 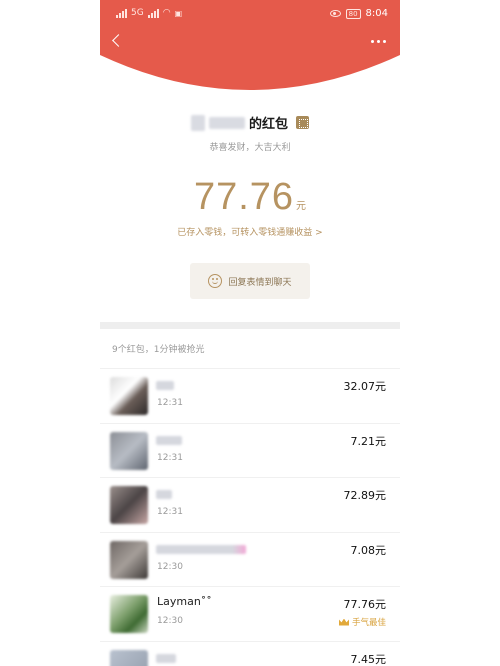 I want to click on battery-icon: 80, so click(x=353, y=13).